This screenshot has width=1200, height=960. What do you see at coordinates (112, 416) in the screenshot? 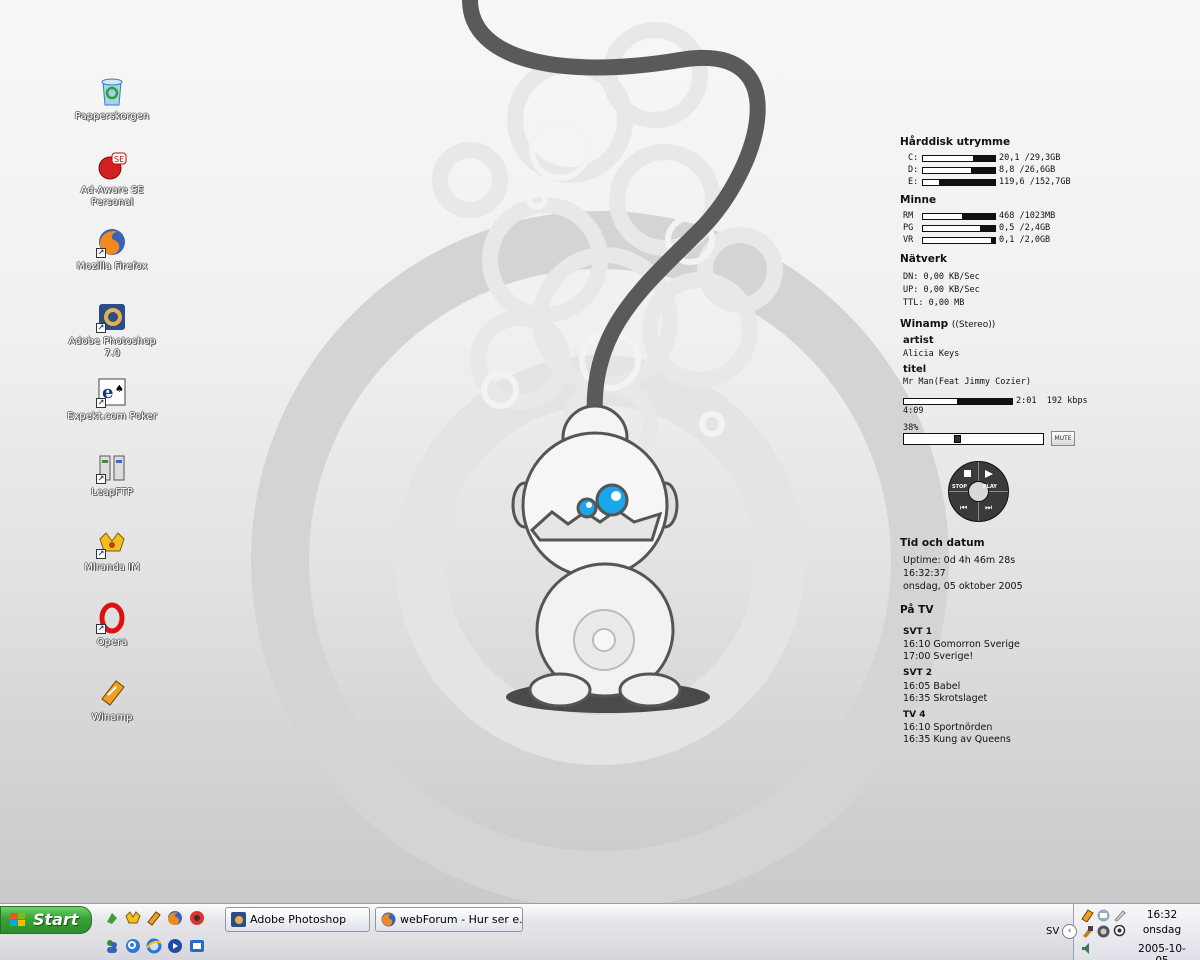
I see `desktop-icon-label: Expekt.com Poker` at bounding box center [112, 416].